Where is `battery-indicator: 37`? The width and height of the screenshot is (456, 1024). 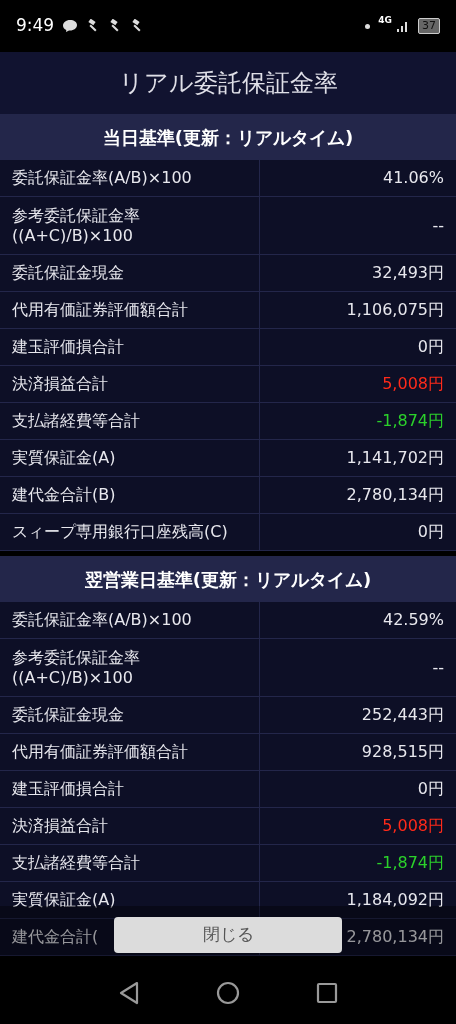
battery-indicator: 37 is located at coordinates (429, 26).